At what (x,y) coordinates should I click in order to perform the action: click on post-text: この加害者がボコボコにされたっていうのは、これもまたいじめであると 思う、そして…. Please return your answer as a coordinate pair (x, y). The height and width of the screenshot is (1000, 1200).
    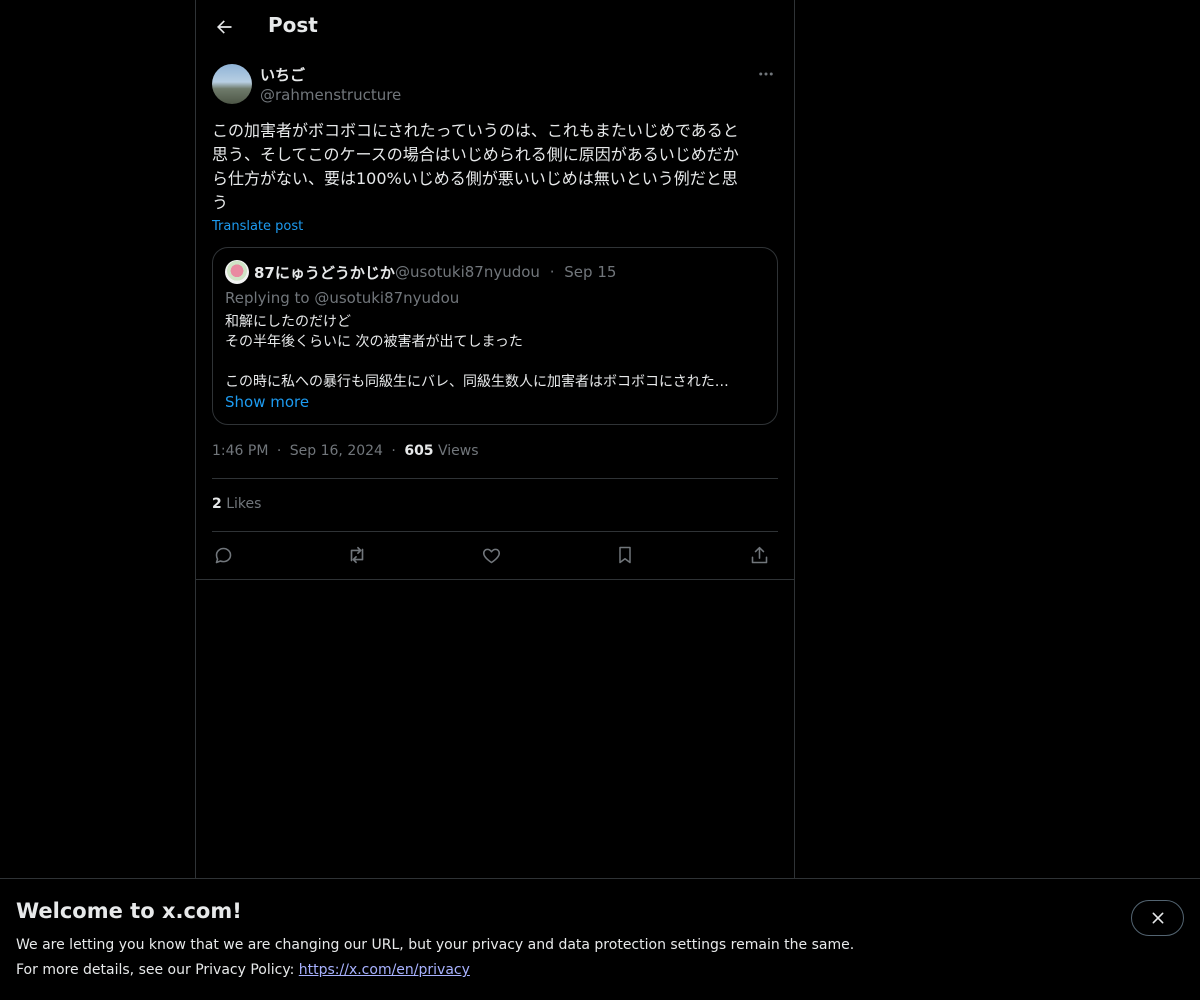
    Looking at the image, I should click on (495, 167).